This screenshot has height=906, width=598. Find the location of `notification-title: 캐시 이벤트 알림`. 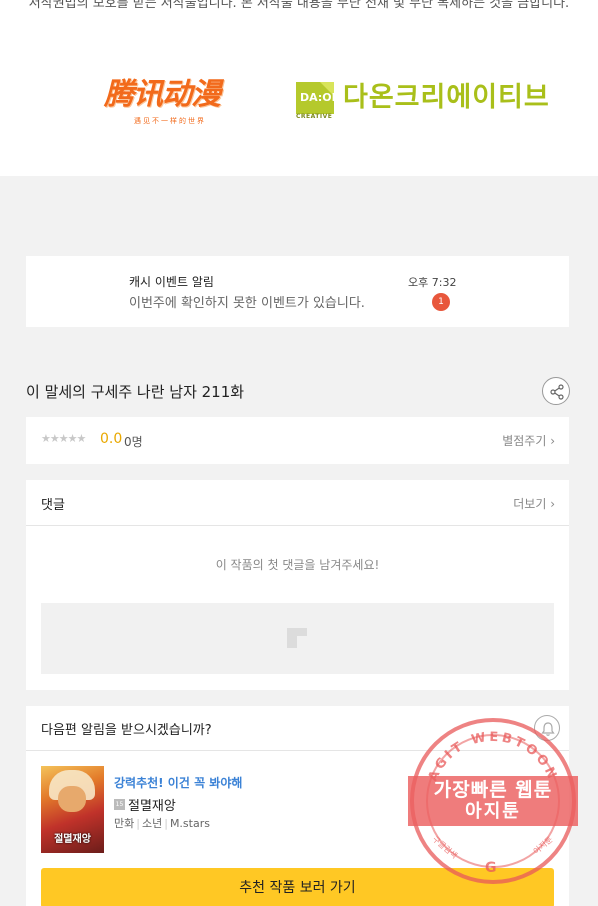

notification-title: 캐시 이벤트 알림 is located at coordinates (171, 282).